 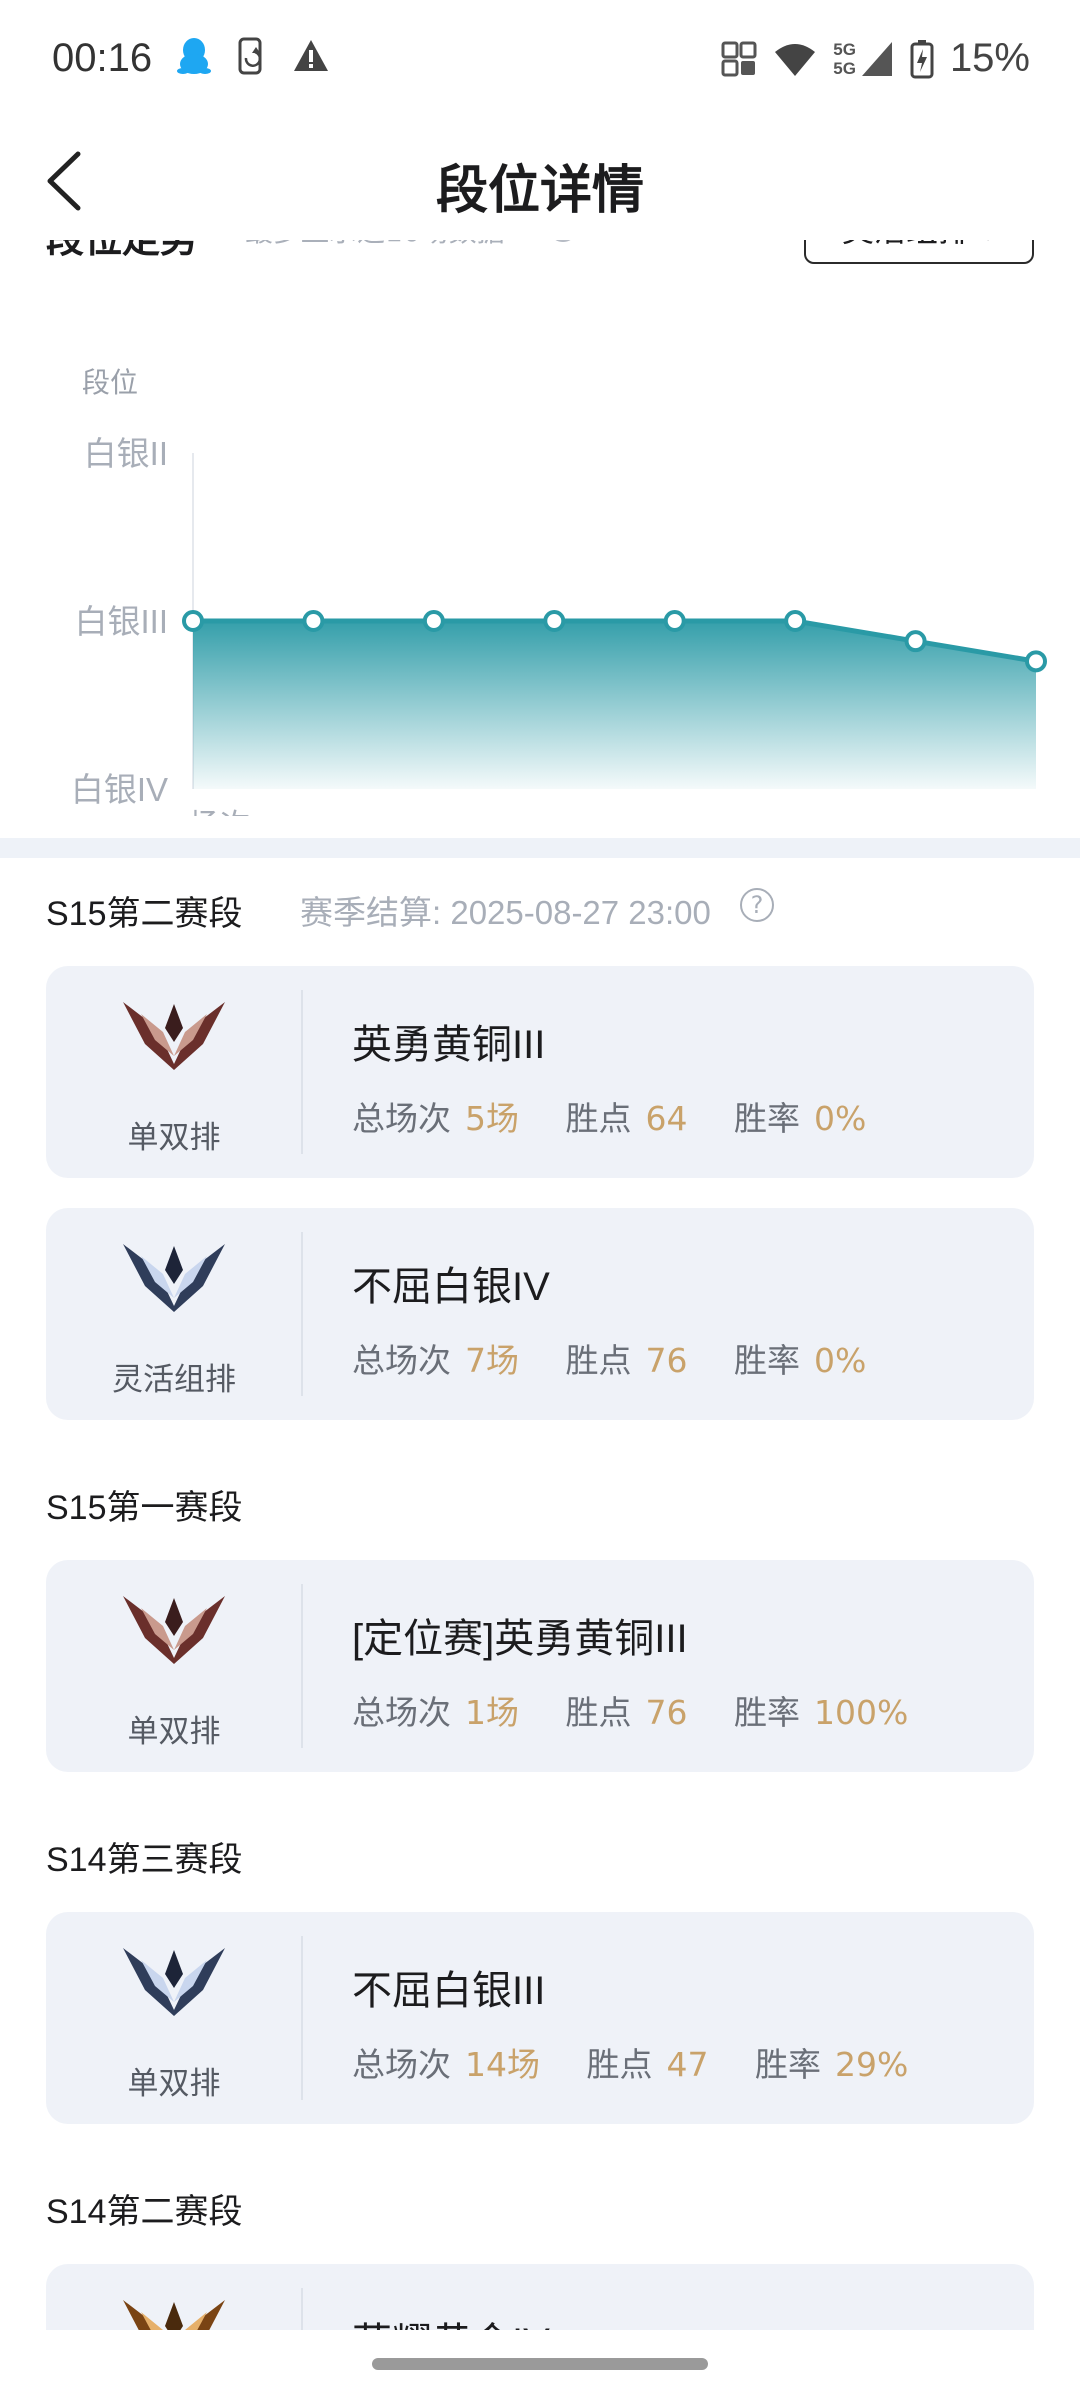 What do you see at coordinates (451, 2320) in the screenshot?
I see `rank-name: 荣耀黄金IV` at bounding box center [451, 2320].